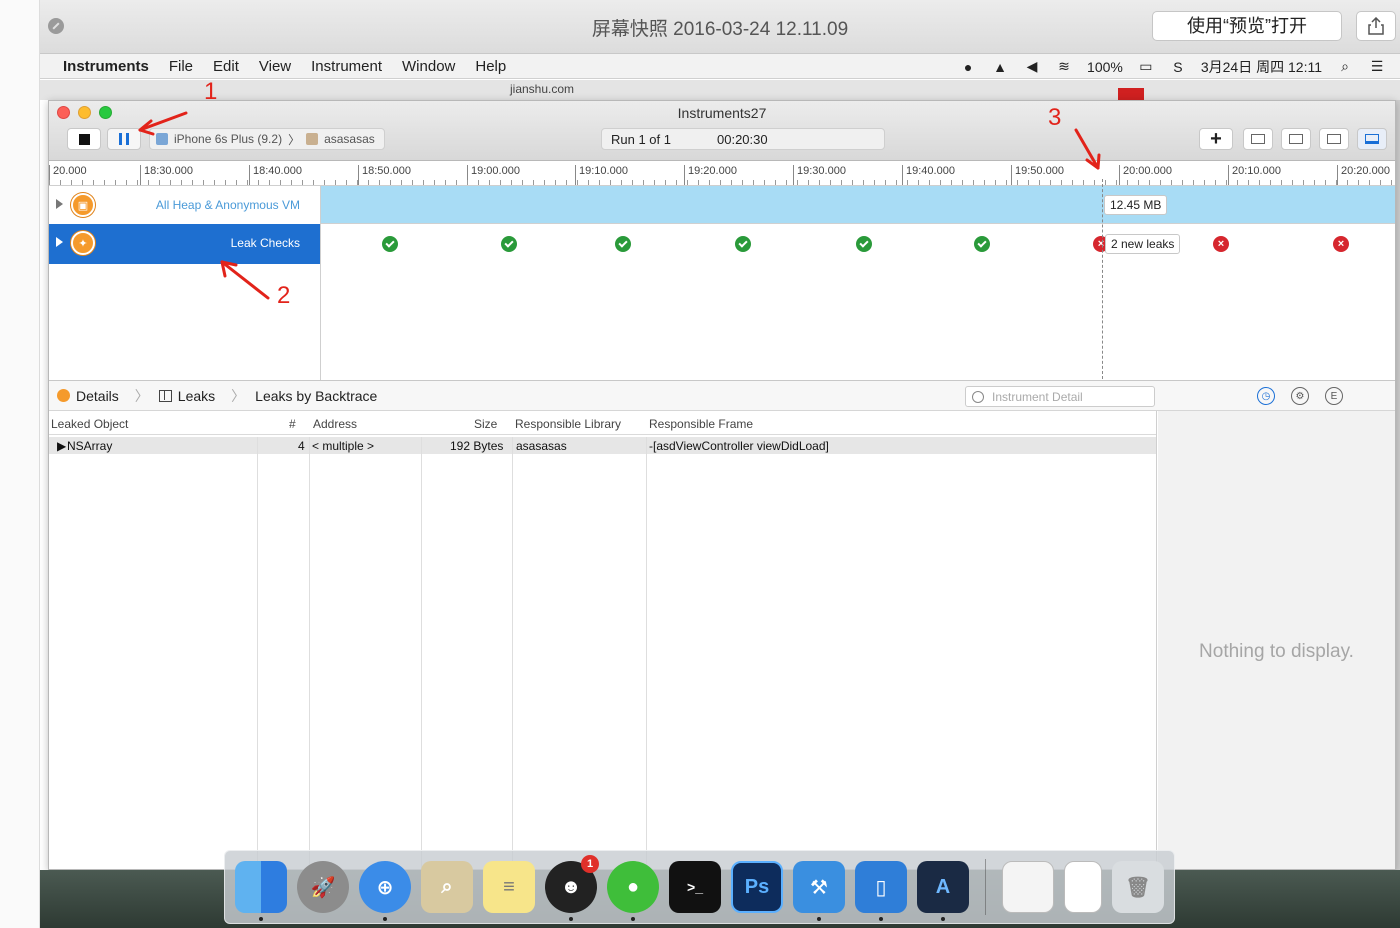  I want to click on col-count: #, so click(292, 424).